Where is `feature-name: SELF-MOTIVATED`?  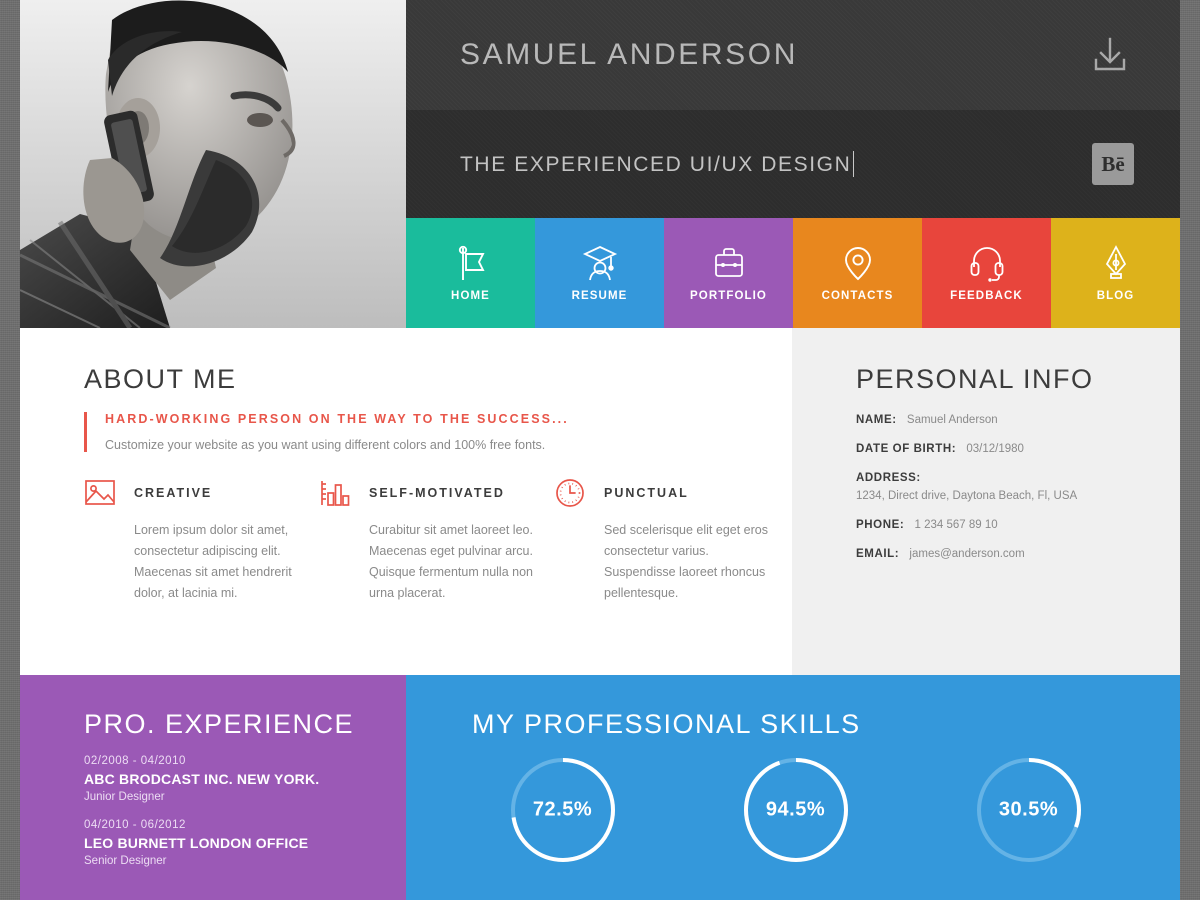 feature-name: SELF-MOTIVATED is located at coordinates (437, 493).